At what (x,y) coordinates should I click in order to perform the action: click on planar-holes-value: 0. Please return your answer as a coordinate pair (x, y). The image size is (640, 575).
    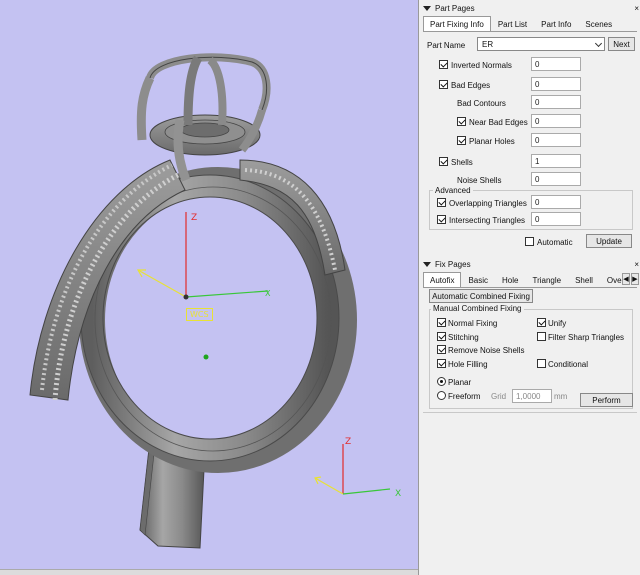
    Looking at the image, I should click on (556, 140).